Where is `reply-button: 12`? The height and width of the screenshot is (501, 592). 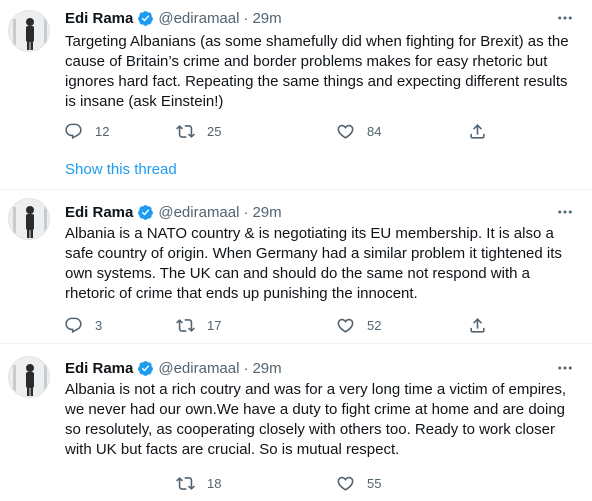
reply-button: 12 is located at coordinates (86, 131).